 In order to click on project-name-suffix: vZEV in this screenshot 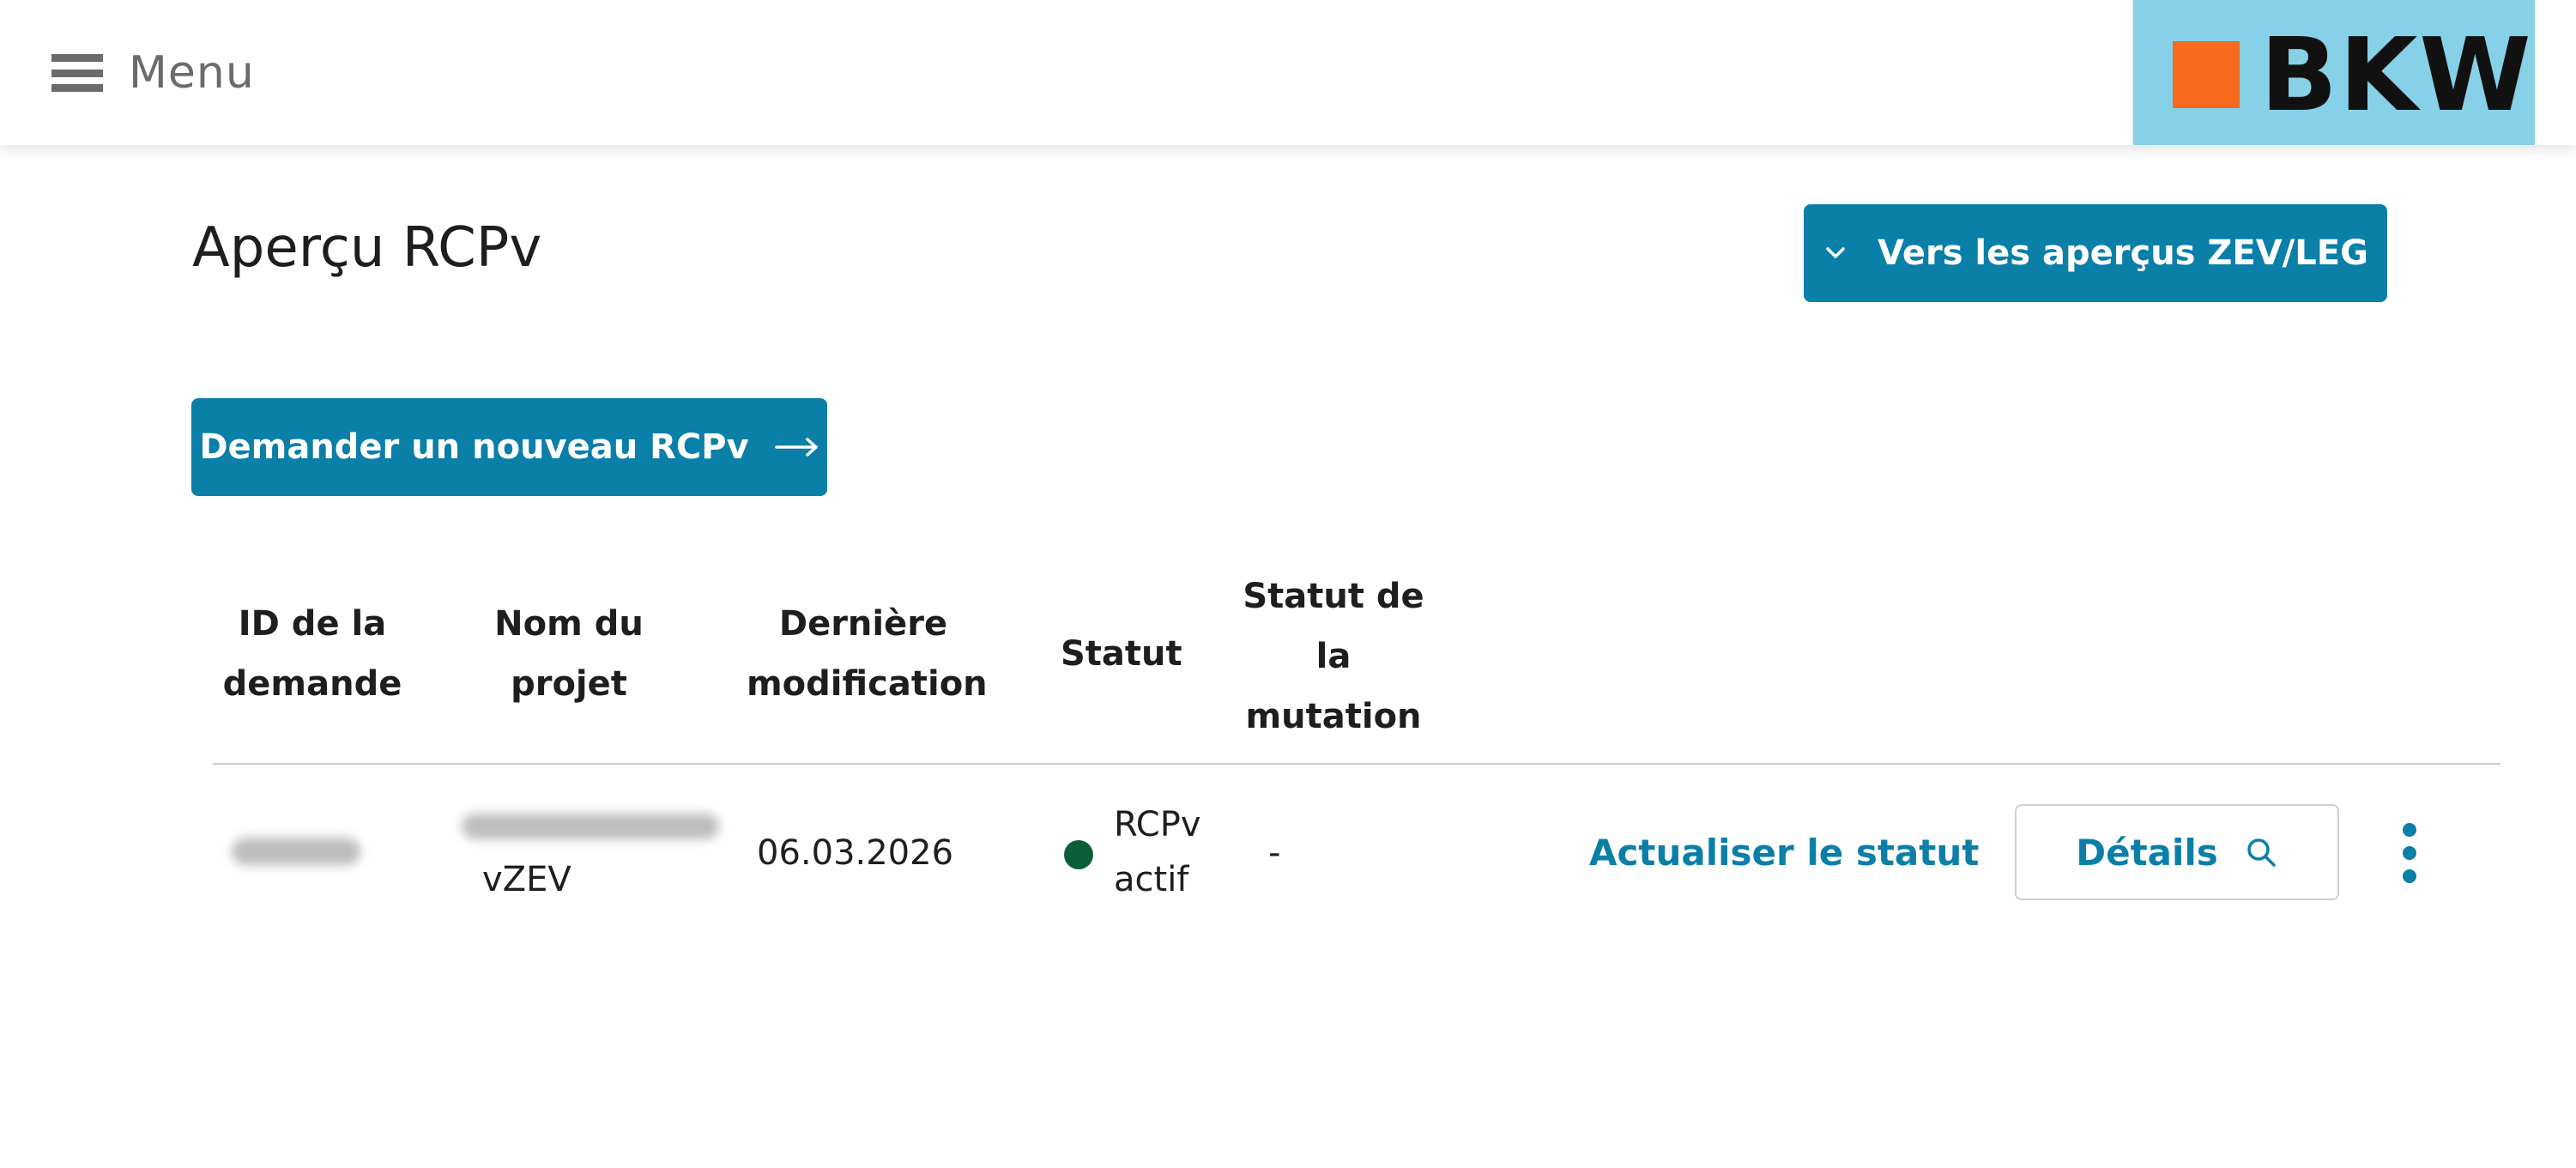, I will do `click(526, 879)`.